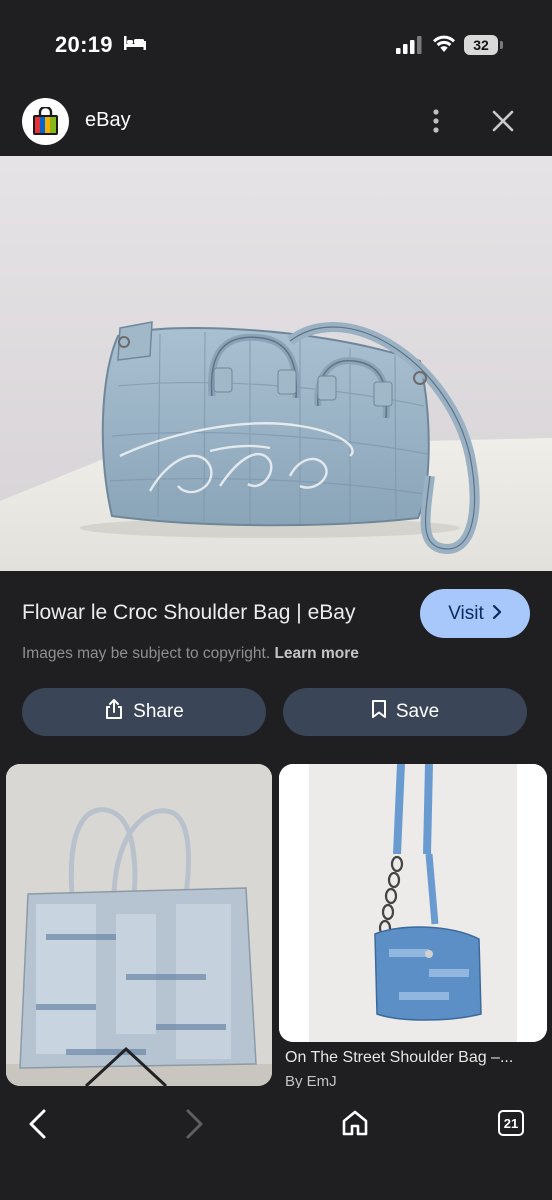 The width and height of the screenshot is (552, 1200). I want to click on wifi-icon, so click(444, 46).